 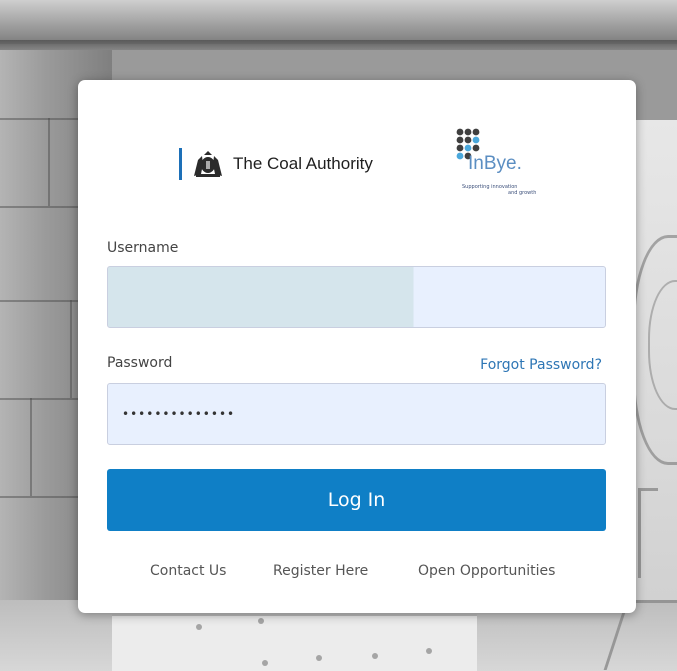 I want to click on login-button: Log In, so click(x=356, y=500).